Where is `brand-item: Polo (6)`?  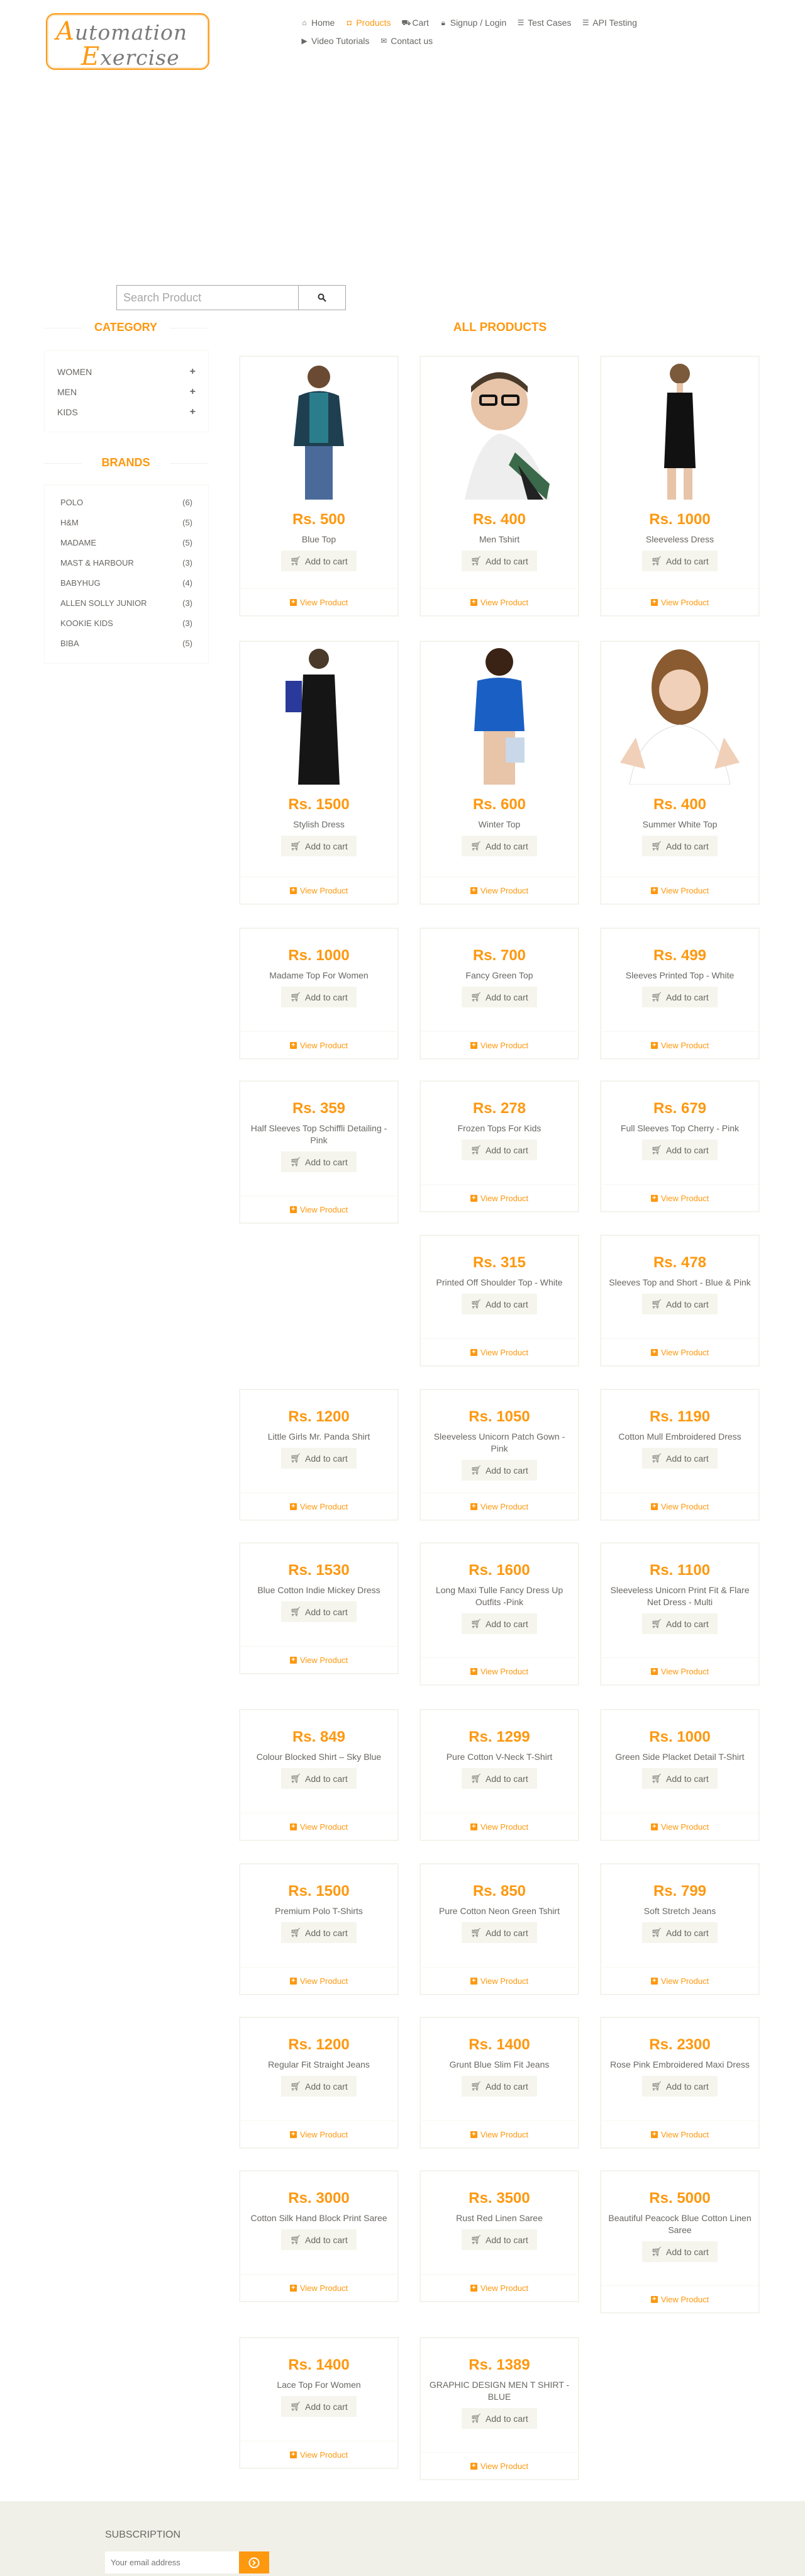 brand-item: Polo (6) is located at coordinates (126, 508).